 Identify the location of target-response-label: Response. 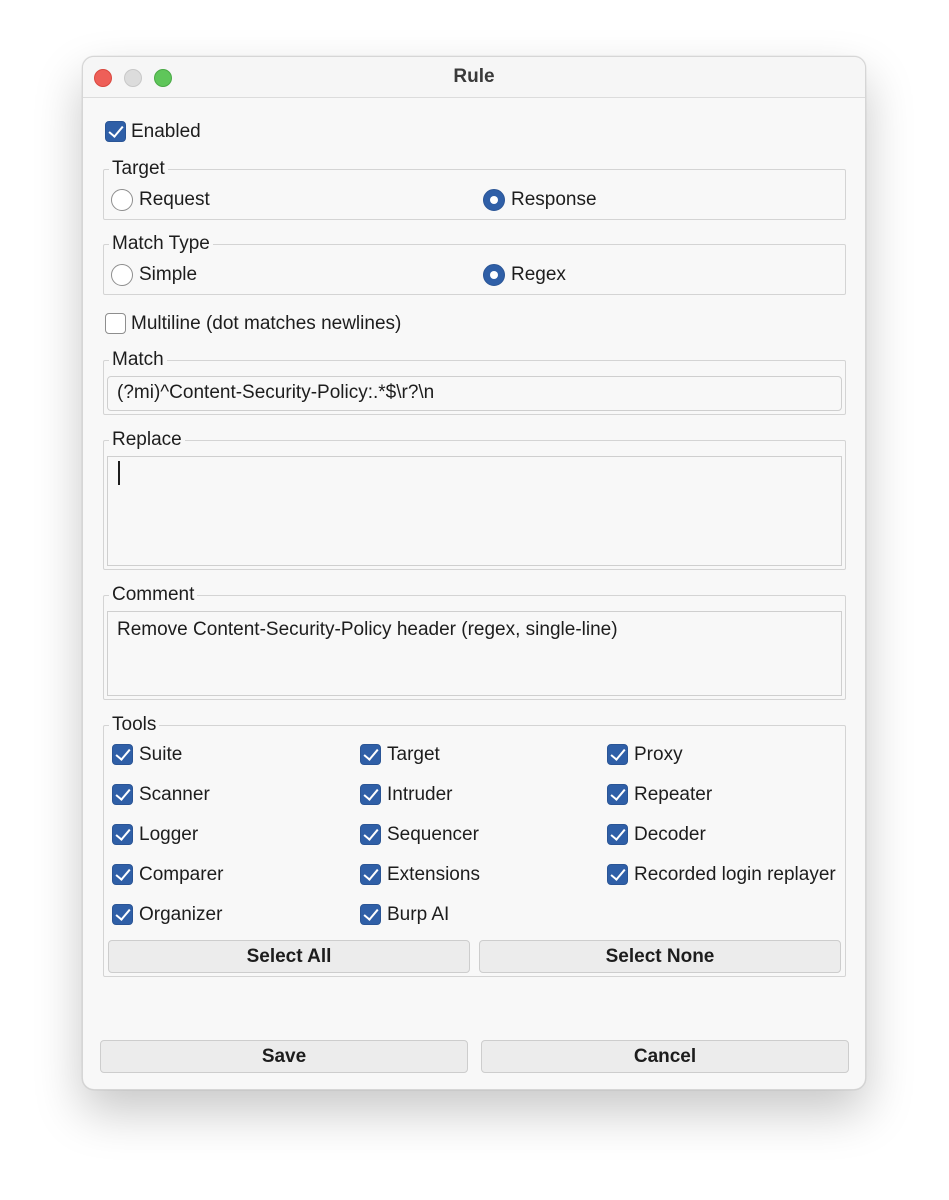
(554, 199).